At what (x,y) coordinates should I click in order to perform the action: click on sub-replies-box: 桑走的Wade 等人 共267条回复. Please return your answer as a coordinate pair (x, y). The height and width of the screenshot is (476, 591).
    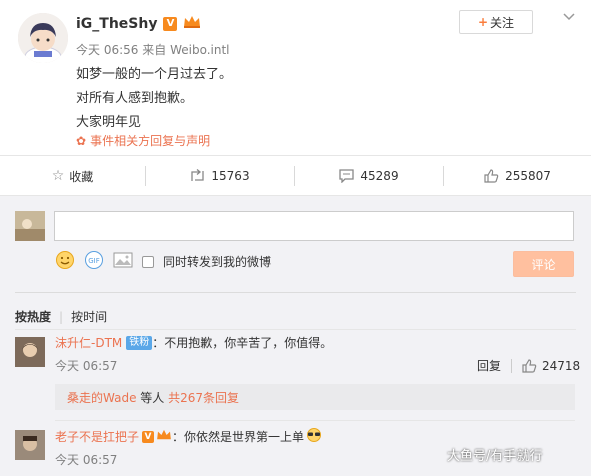
    Looking at the image, I should click on (315, 397).